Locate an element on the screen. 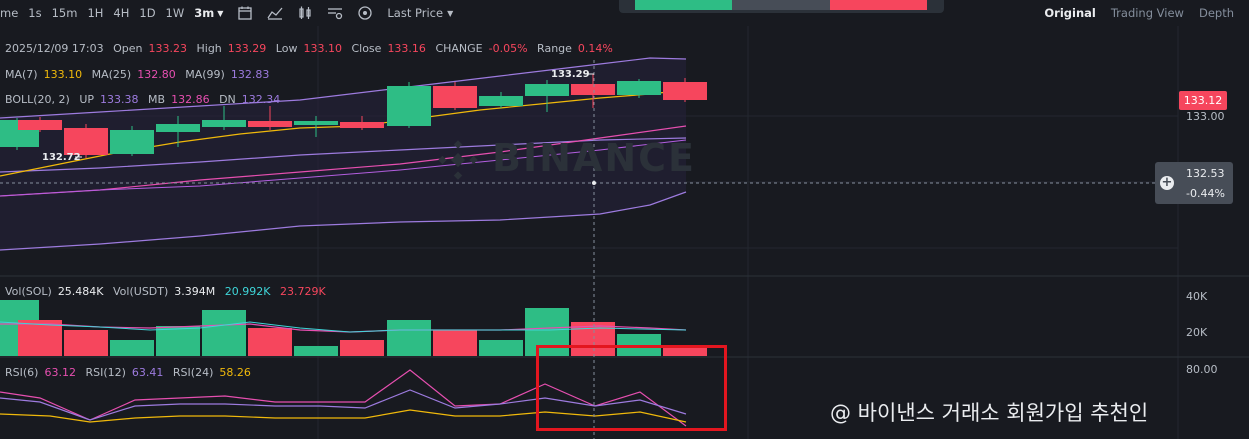 The width and height of the screenshot is (1249, 439). high-marker-label: 133.29 is located at coordinates (570, 74).